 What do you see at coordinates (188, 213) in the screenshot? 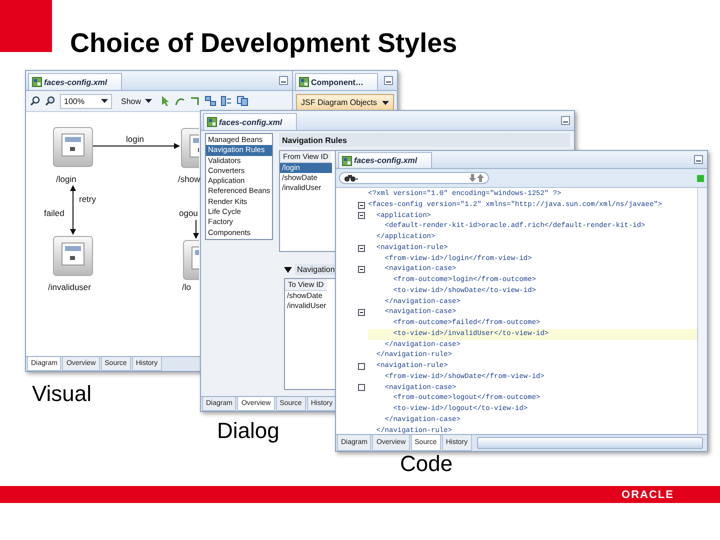
I see `edge-label: ogou` at bounding box center [188, 213].